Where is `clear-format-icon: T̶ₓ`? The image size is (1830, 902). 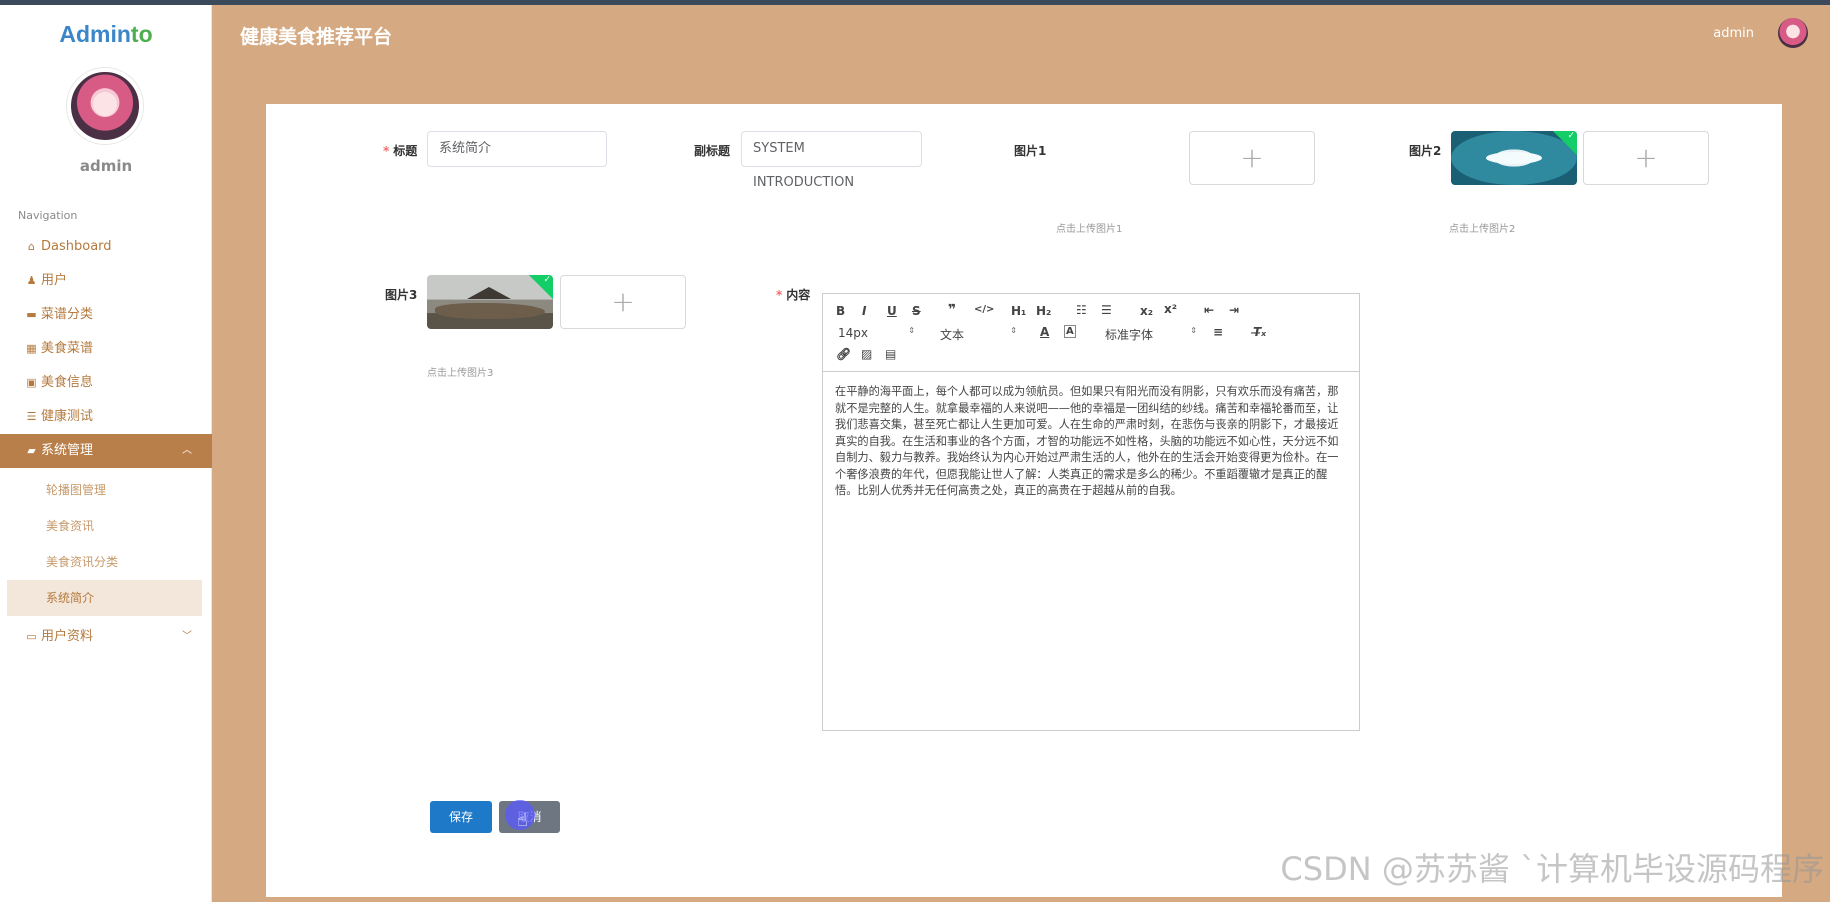 clear-format-icon: T̶ₓ is located at coordinates (1259, 332).